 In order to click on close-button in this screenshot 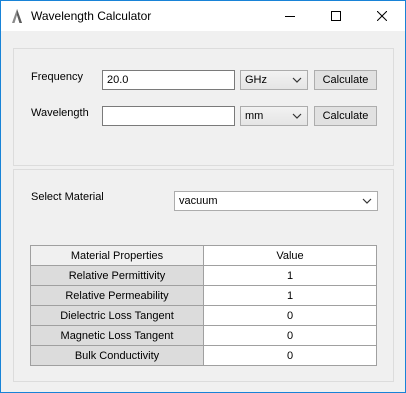, I will do `click(382, 16)`.